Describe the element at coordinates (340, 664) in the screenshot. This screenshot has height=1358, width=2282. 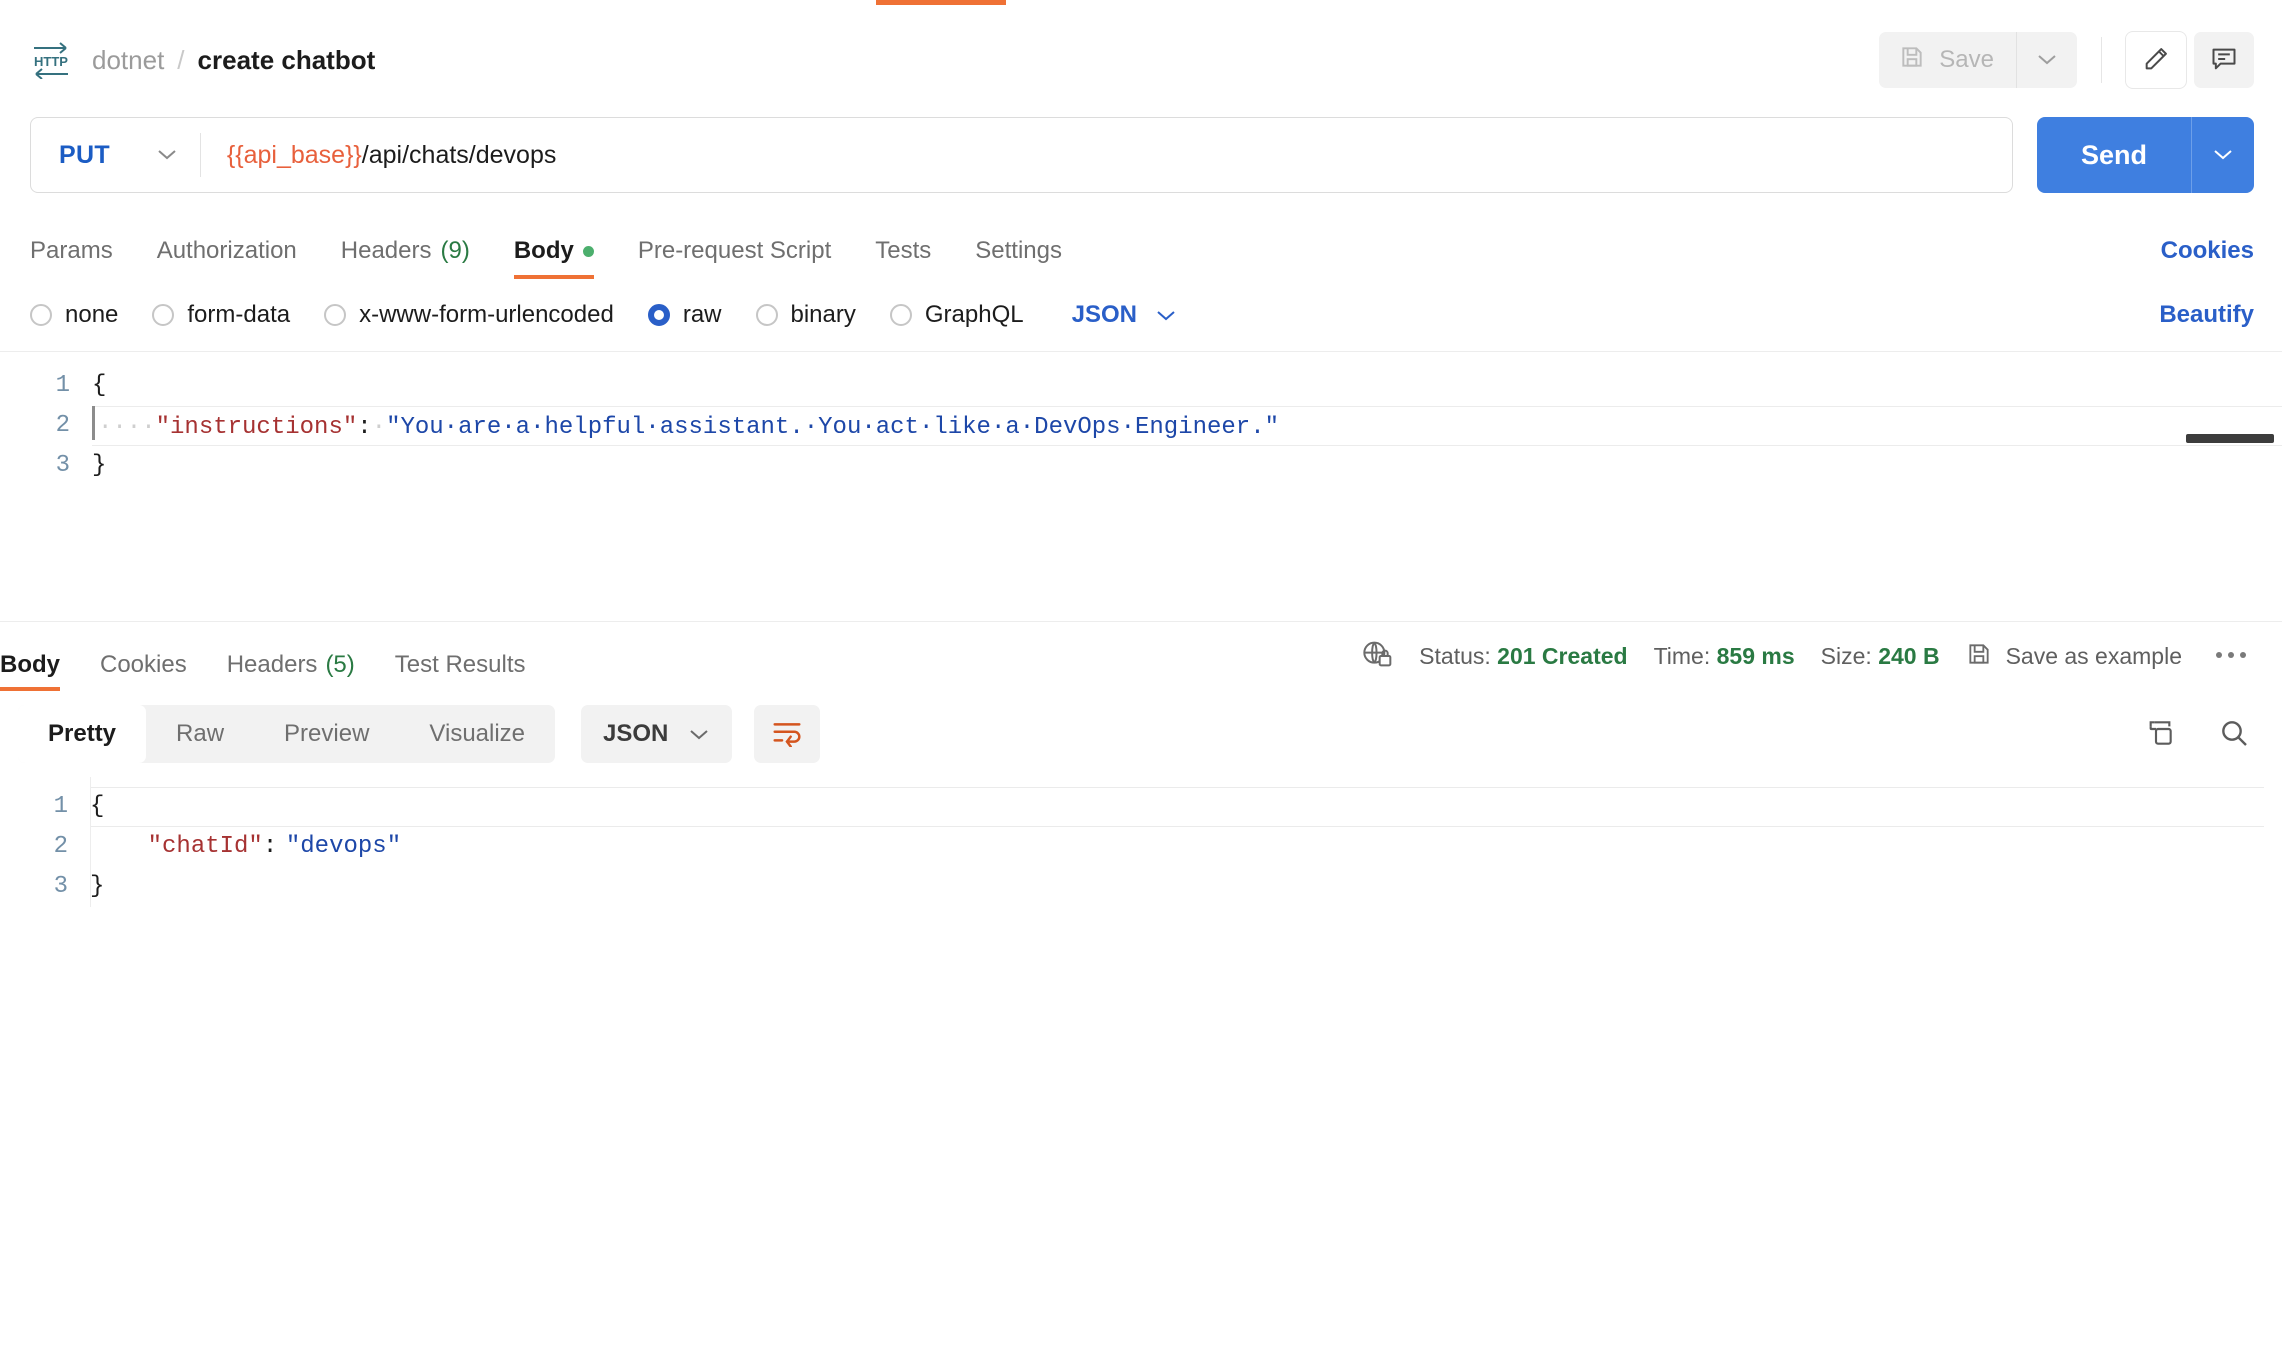
I see `response-headers-count: (5)` at that location.